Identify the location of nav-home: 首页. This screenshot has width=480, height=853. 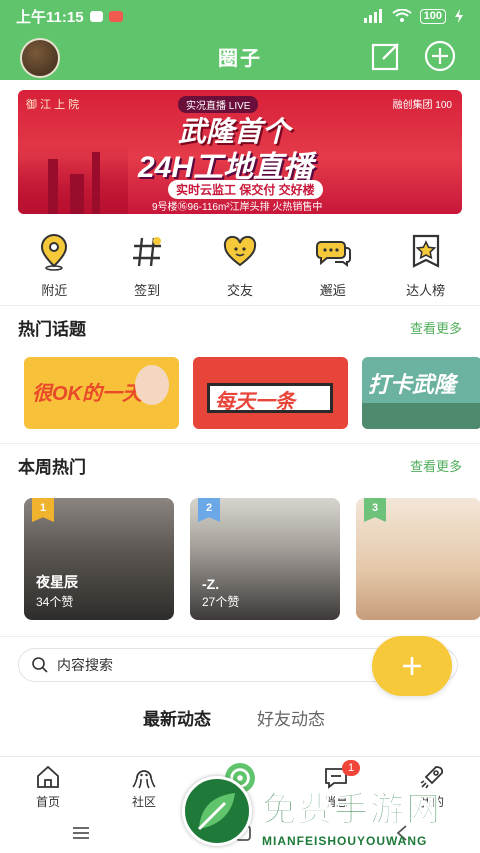
(48, 784).